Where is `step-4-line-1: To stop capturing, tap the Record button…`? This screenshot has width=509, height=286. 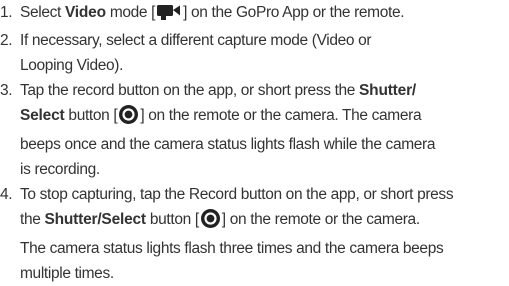 step-4-line-1: To stop capturing, tap the Record button… is located at coordinates (237, 194).